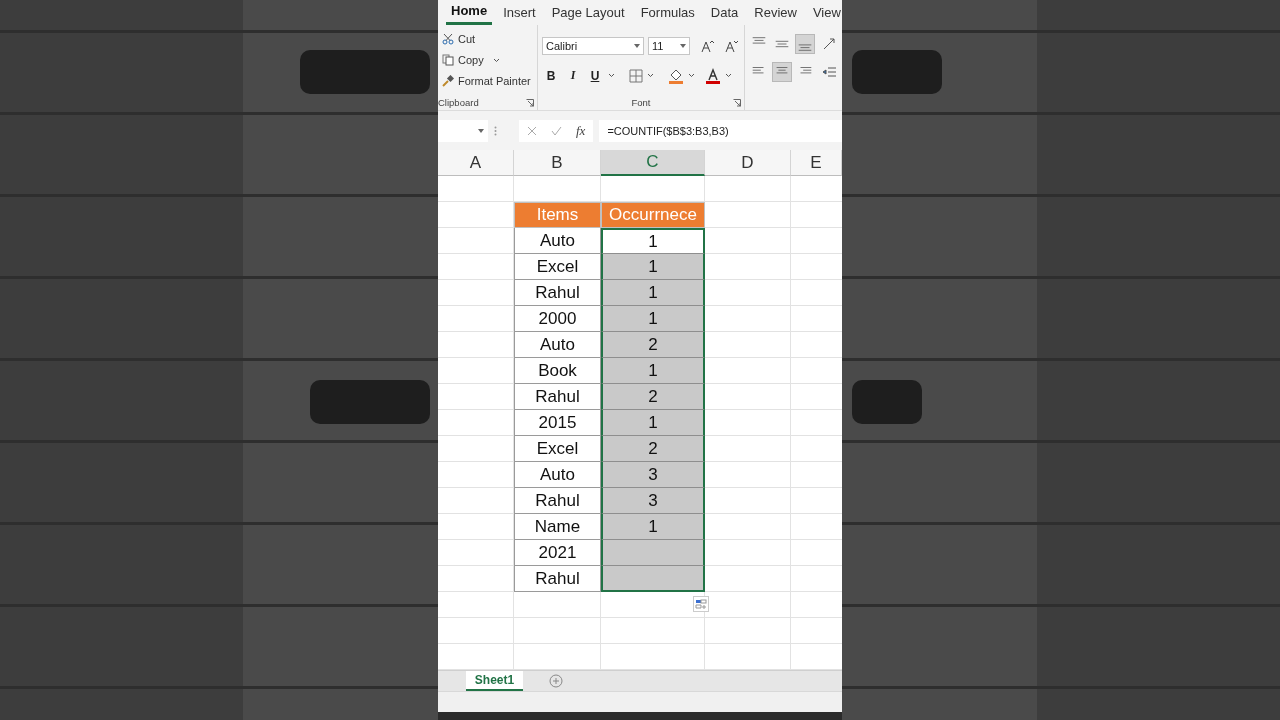  What do you see at coordinates (713, 75) in the screenshot?
I see `font-color-icon` at bounding box center [713, 75].